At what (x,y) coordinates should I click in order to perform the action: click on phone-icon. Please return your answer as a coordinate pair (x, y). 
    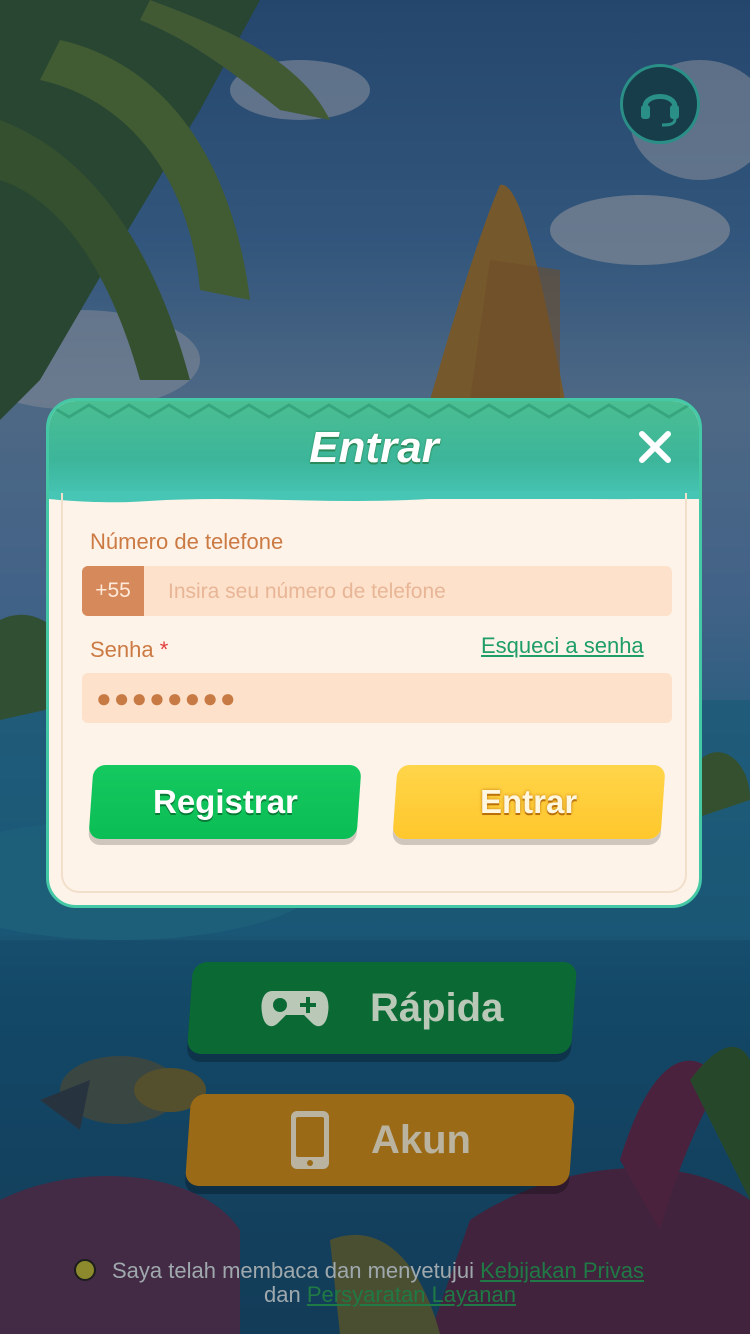
    Looking at the image, I should click on (310, 1140).